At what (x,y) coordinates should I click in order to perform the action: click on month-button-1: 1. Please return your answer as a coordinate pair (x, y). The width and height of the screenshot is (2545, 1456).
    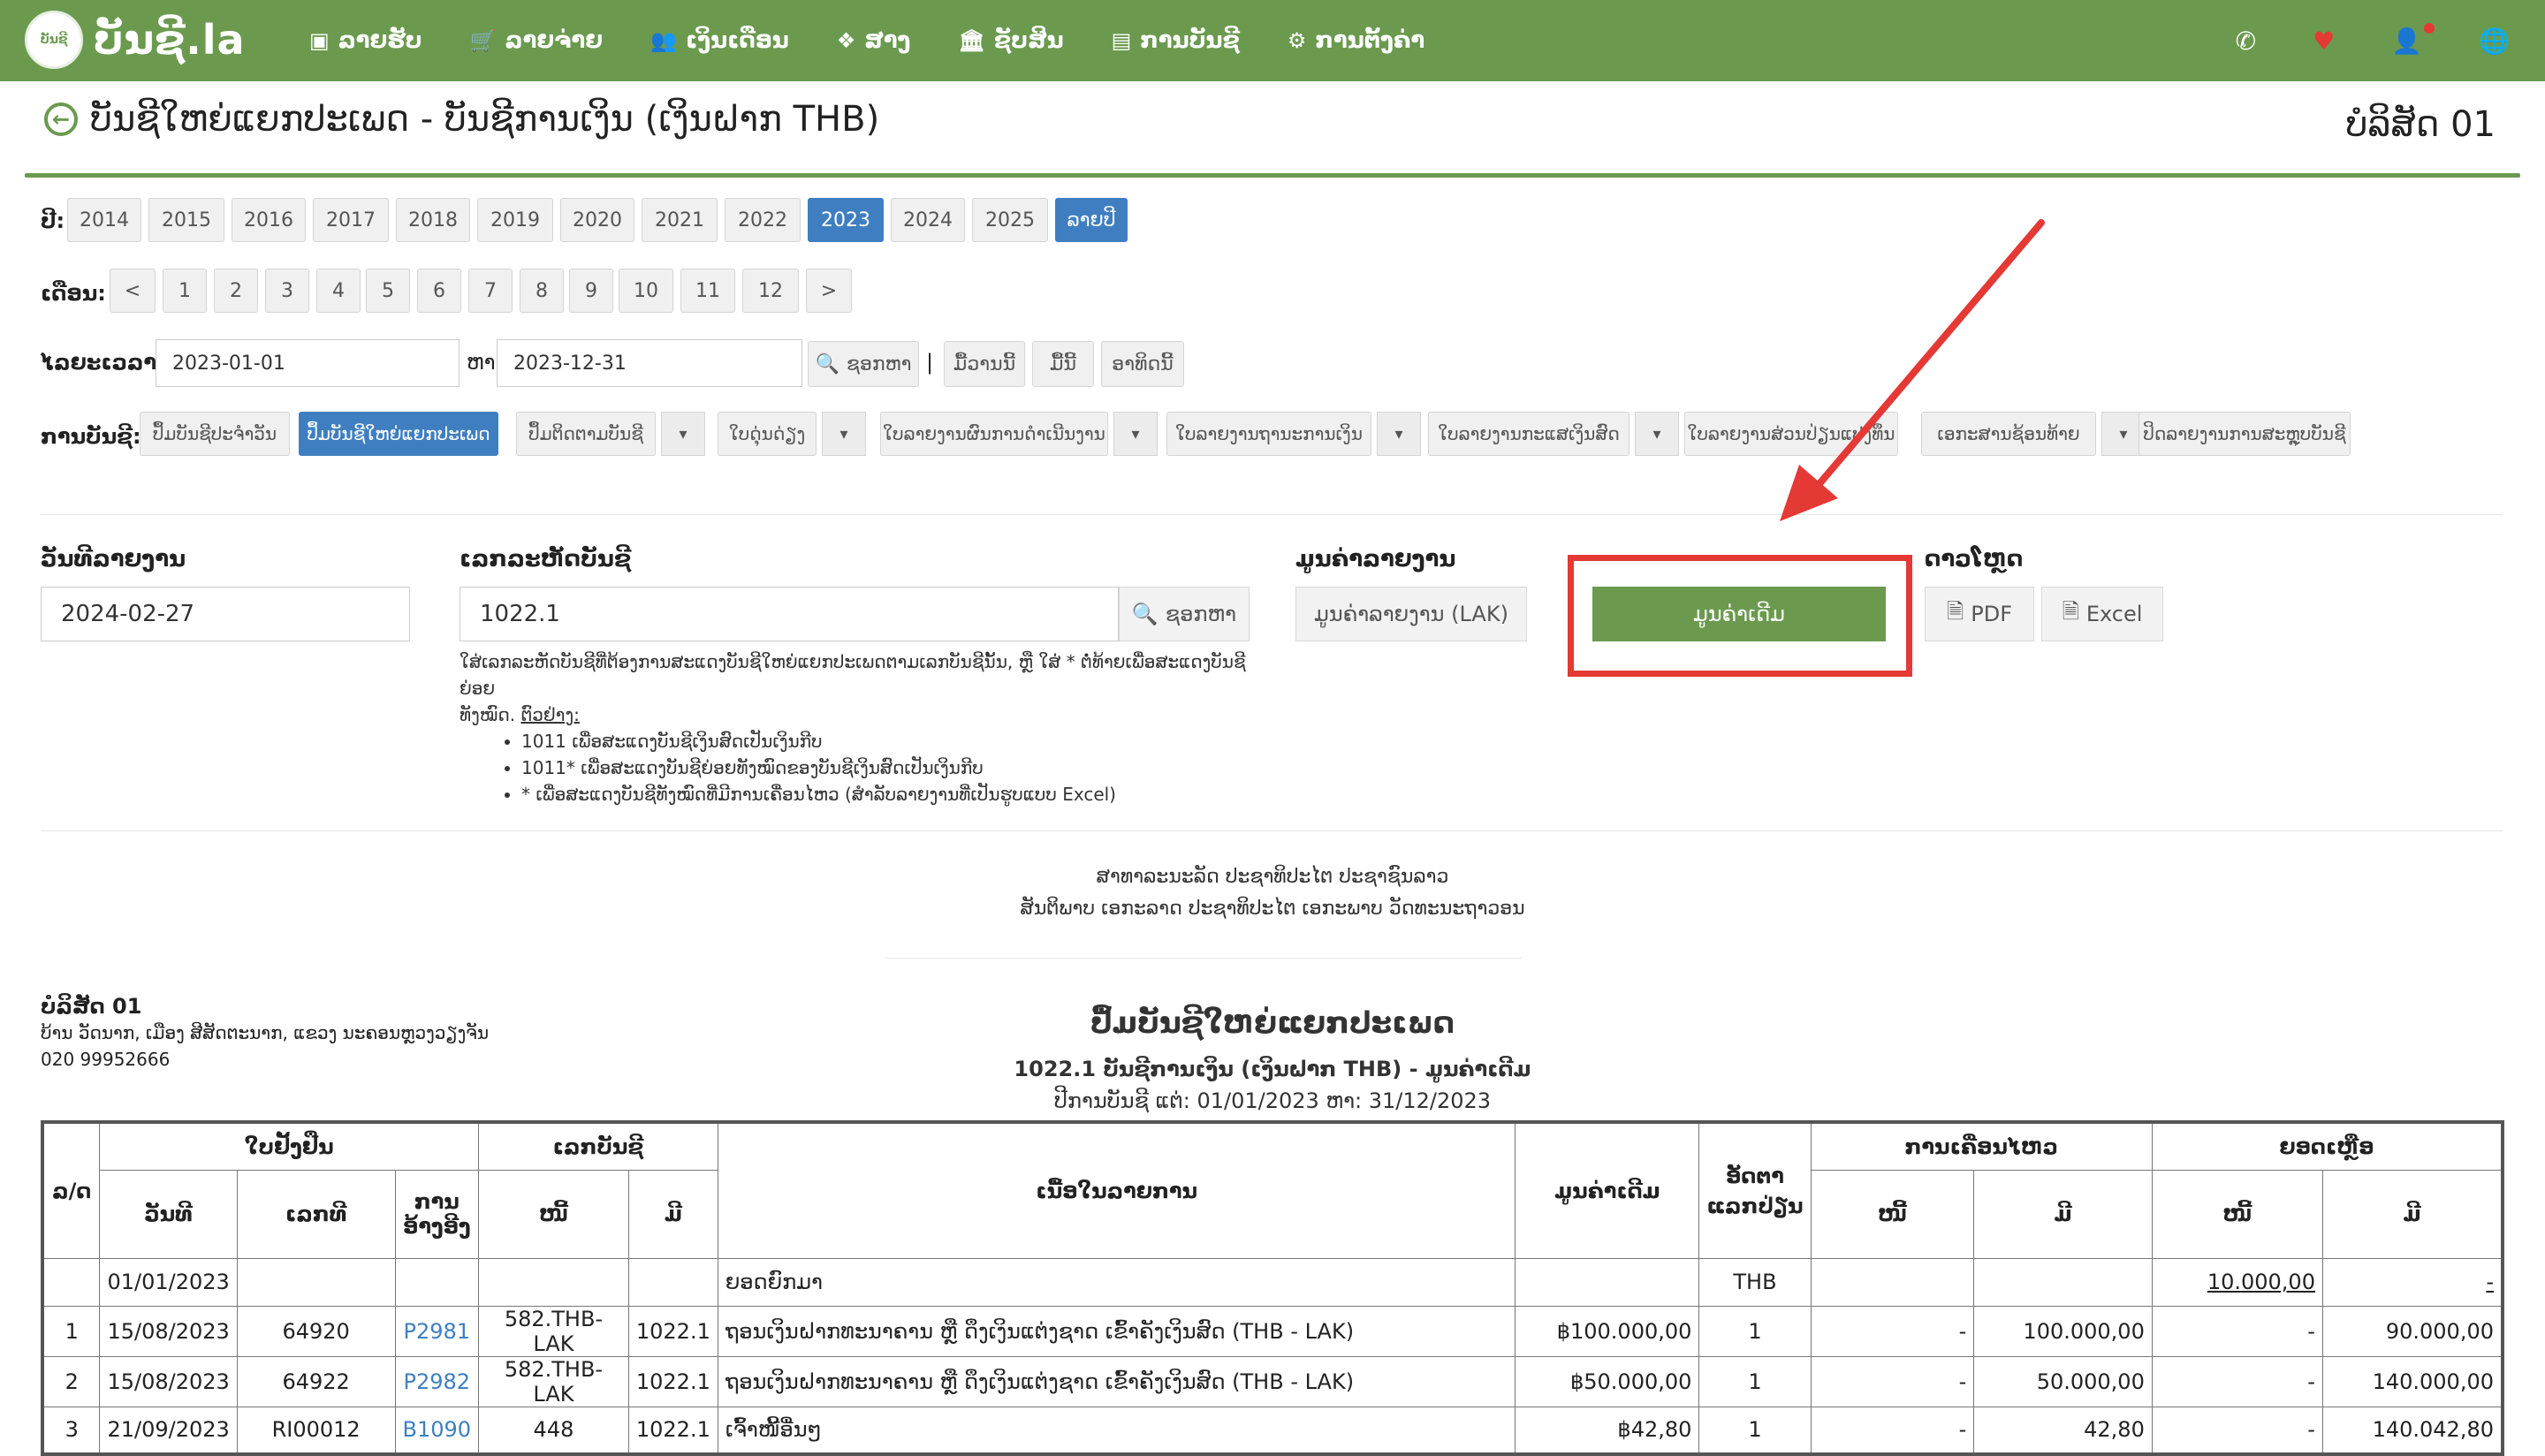
    Looking at the image, I should click on (185, 291).